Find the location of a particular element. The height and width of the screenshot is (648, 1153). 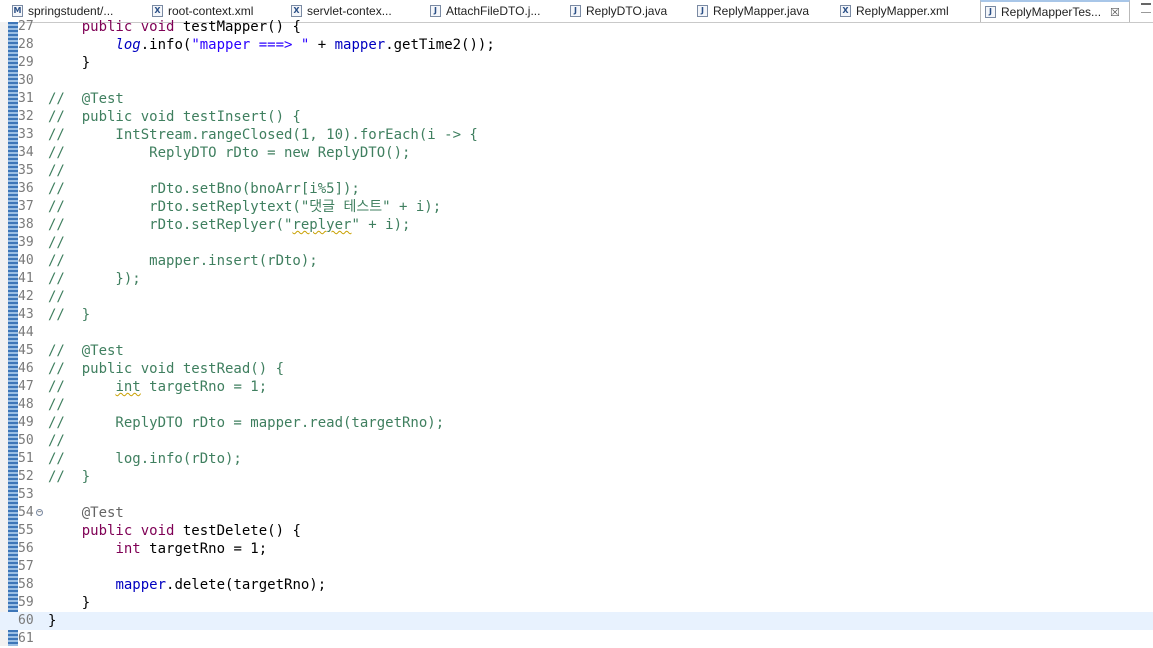

code-line: 42 // is located at coordinates (576, 297).